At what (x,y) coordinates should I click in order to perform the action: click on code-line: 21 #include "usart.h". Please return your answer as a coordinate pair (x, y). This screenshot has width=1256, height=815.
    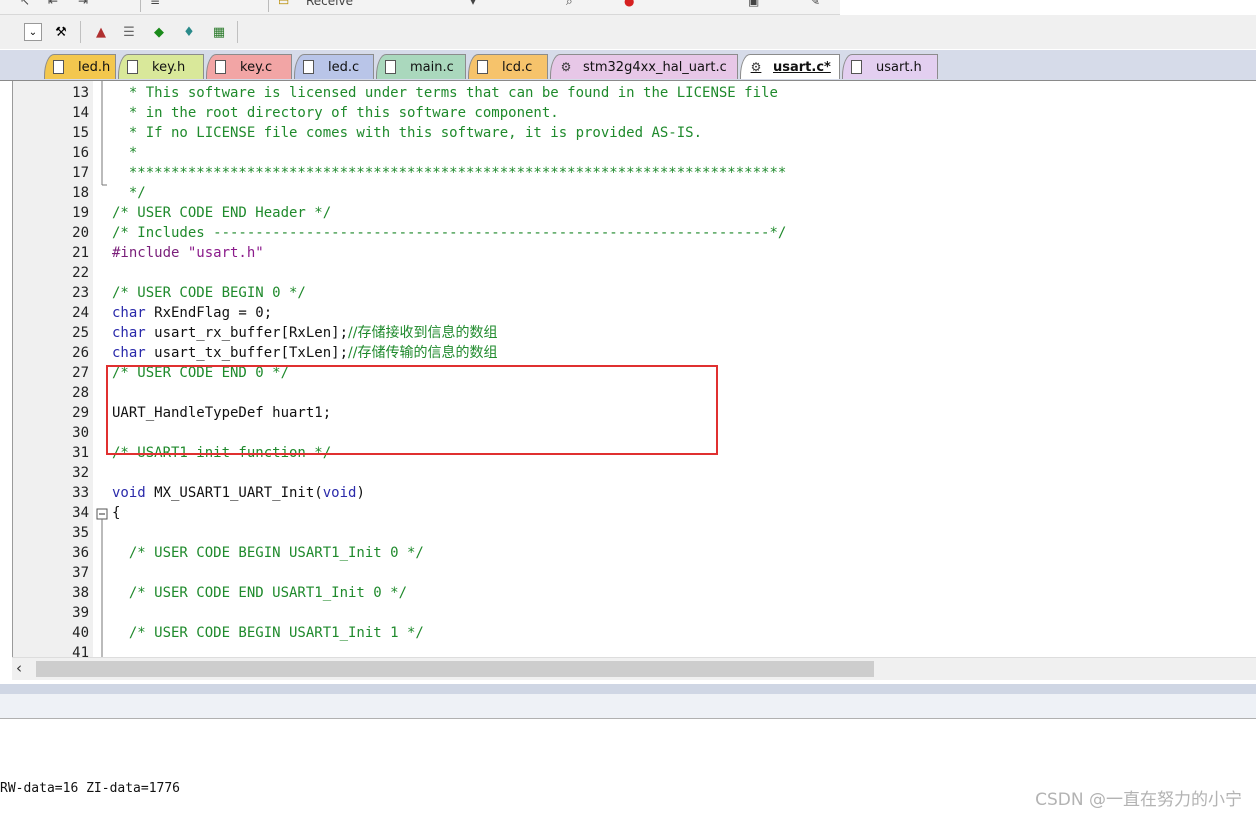
    Looking at the image, I should click on (634, 253).